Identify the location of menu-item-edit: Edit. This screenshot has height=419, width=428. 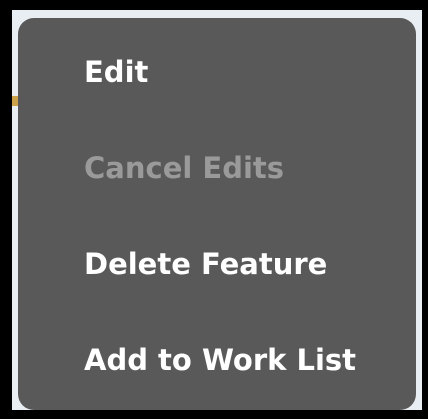
(116, 72).